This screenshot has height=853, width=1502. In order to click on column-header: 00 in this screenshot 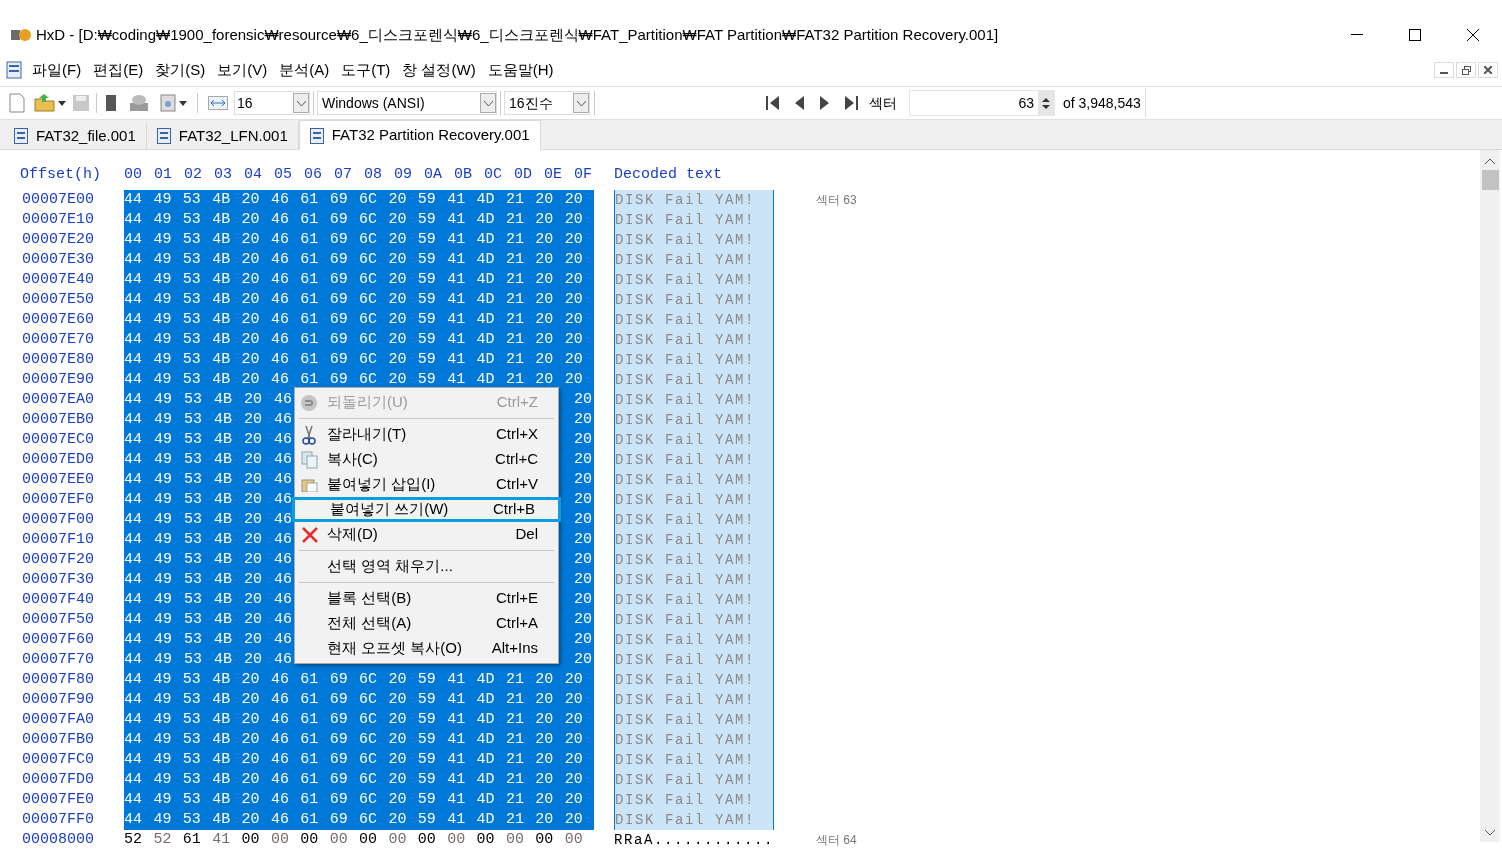, I will do `click(133, 175)`.